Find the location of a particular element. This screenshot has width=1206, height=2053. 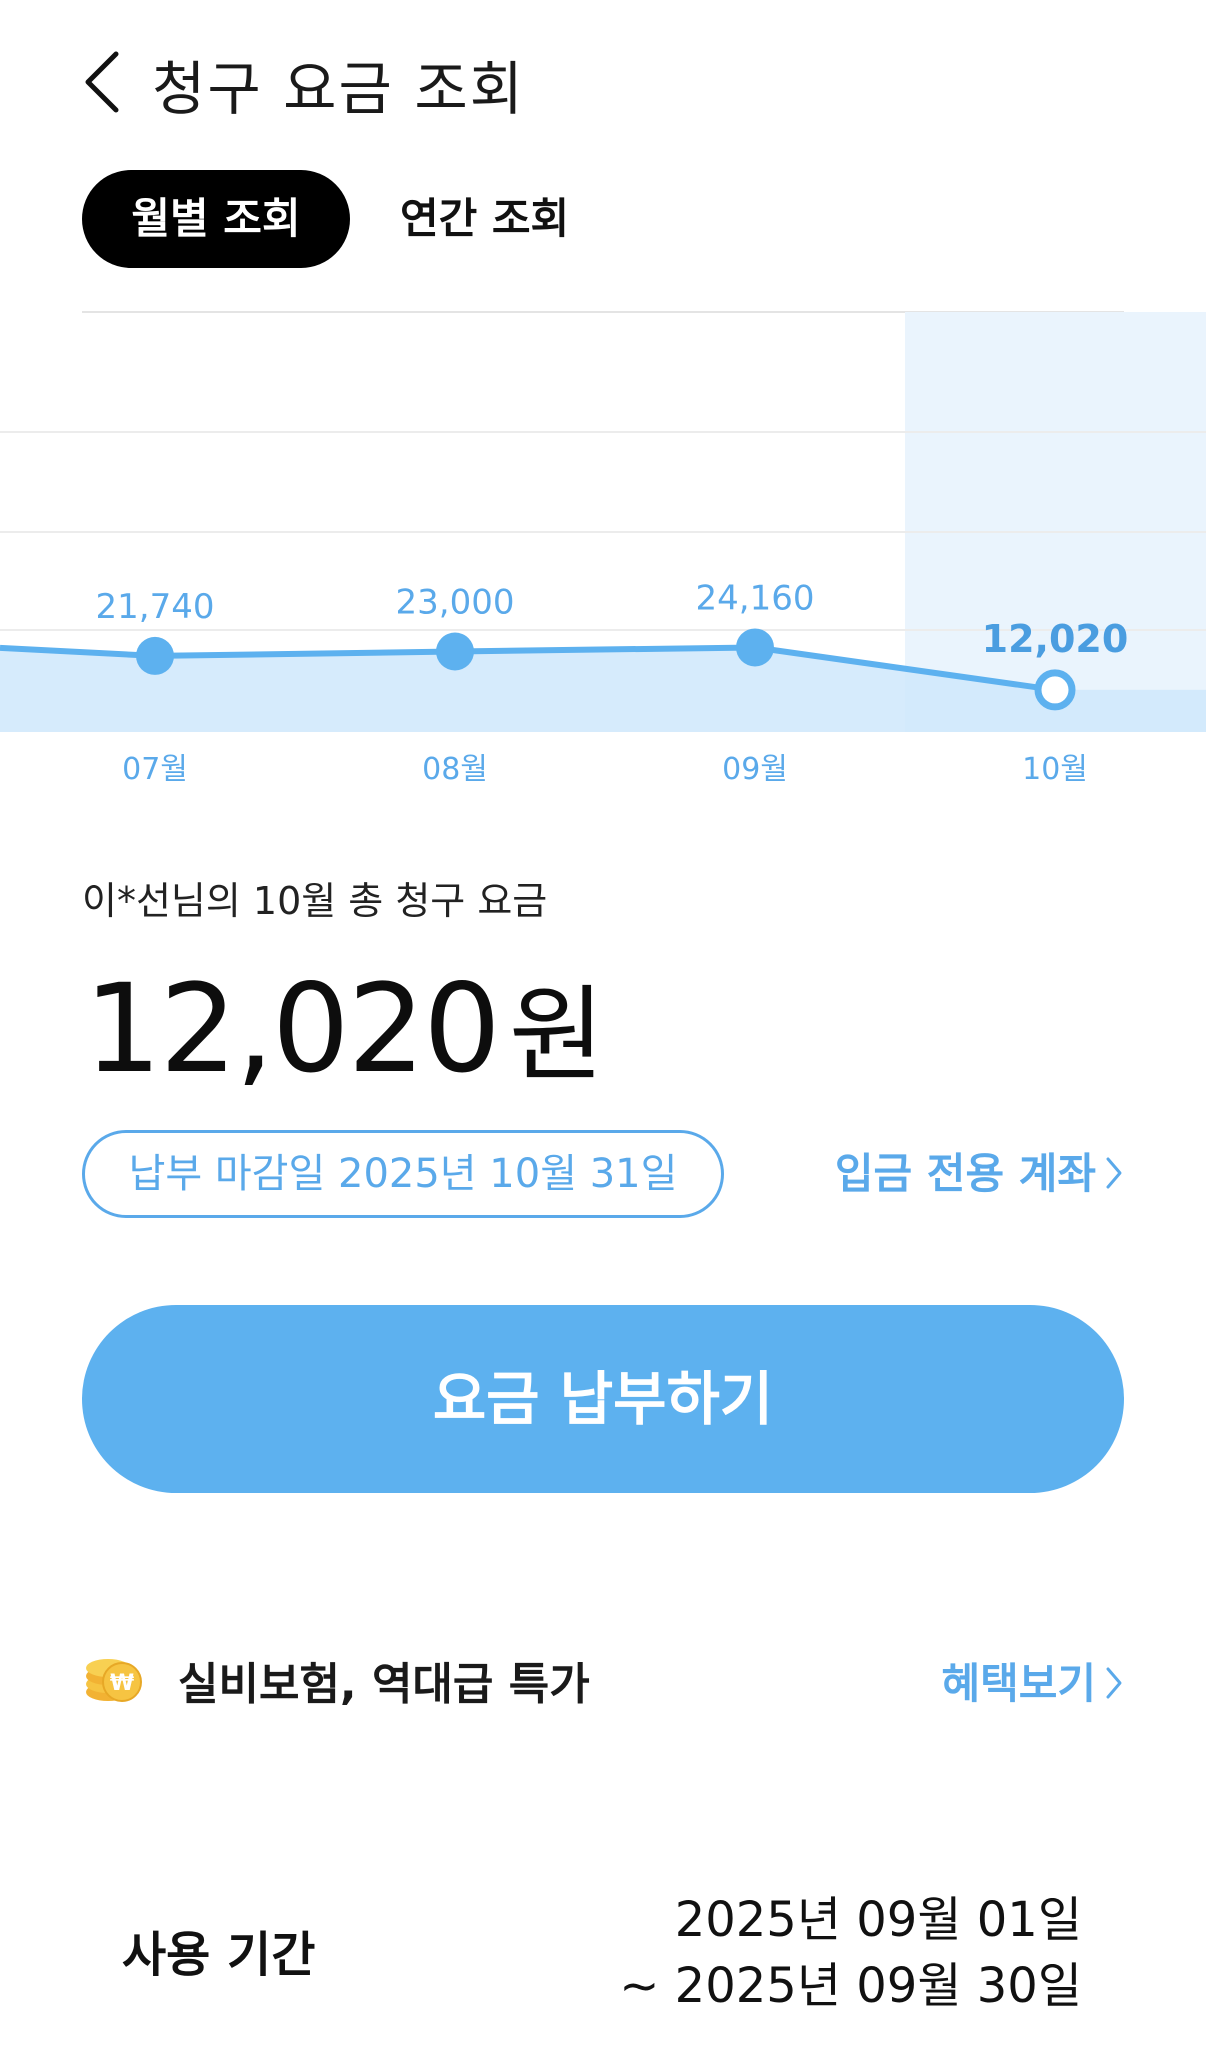

total-amount: 12,020원 is located at coordinates (344, 1025).